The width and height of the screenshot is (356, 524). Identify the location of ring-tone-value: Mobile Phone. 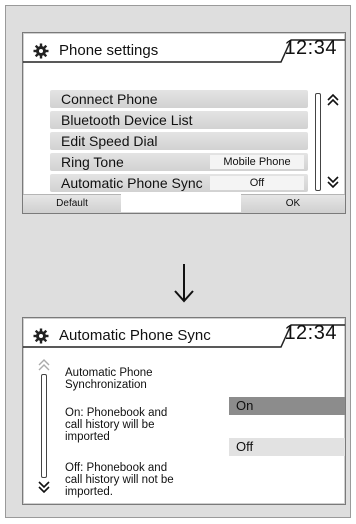
(257, 162).